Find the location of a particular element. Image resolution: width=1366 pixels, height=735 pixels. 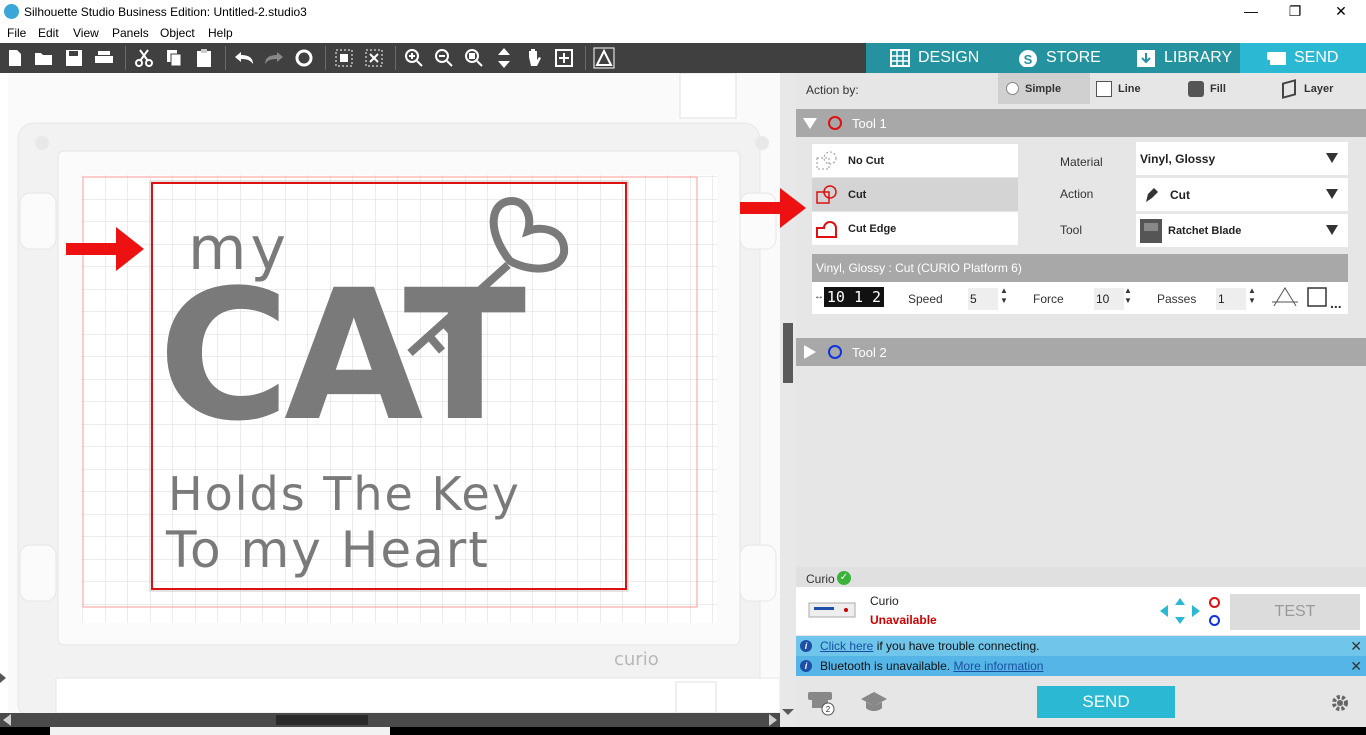

deselect-icon is located at coordinates (374, 58).